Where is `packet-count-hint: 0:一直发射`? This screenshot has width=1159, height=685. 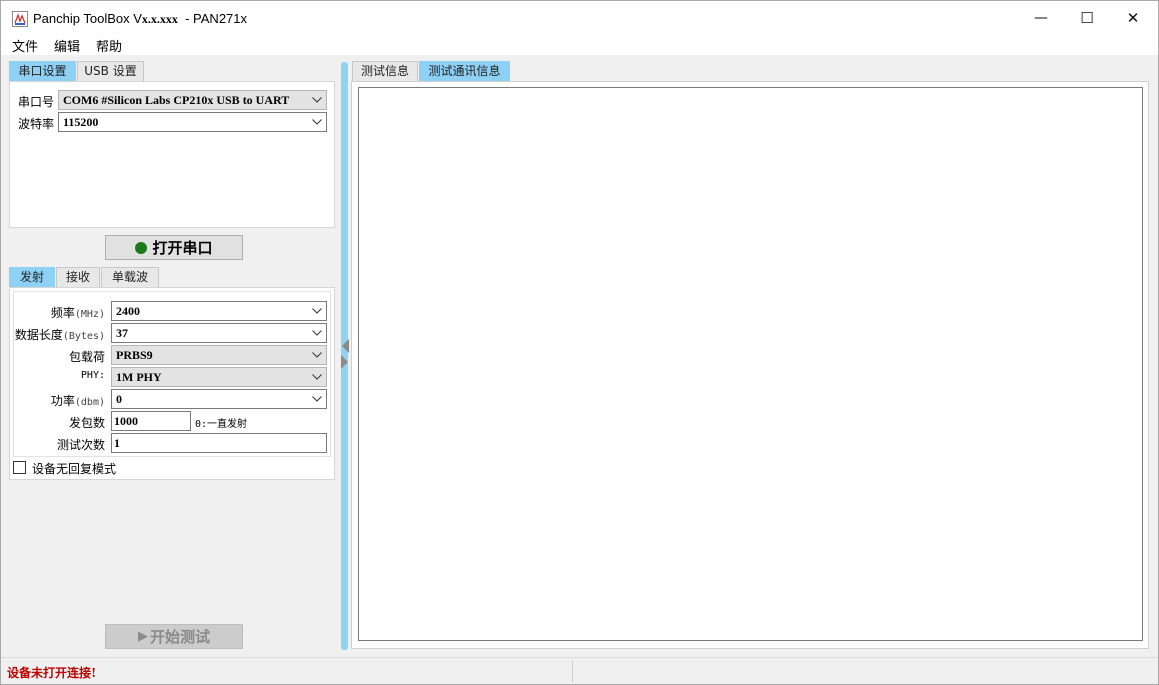 packet-count-hint: 0:一直发射 is located at coordinates (221, 424).